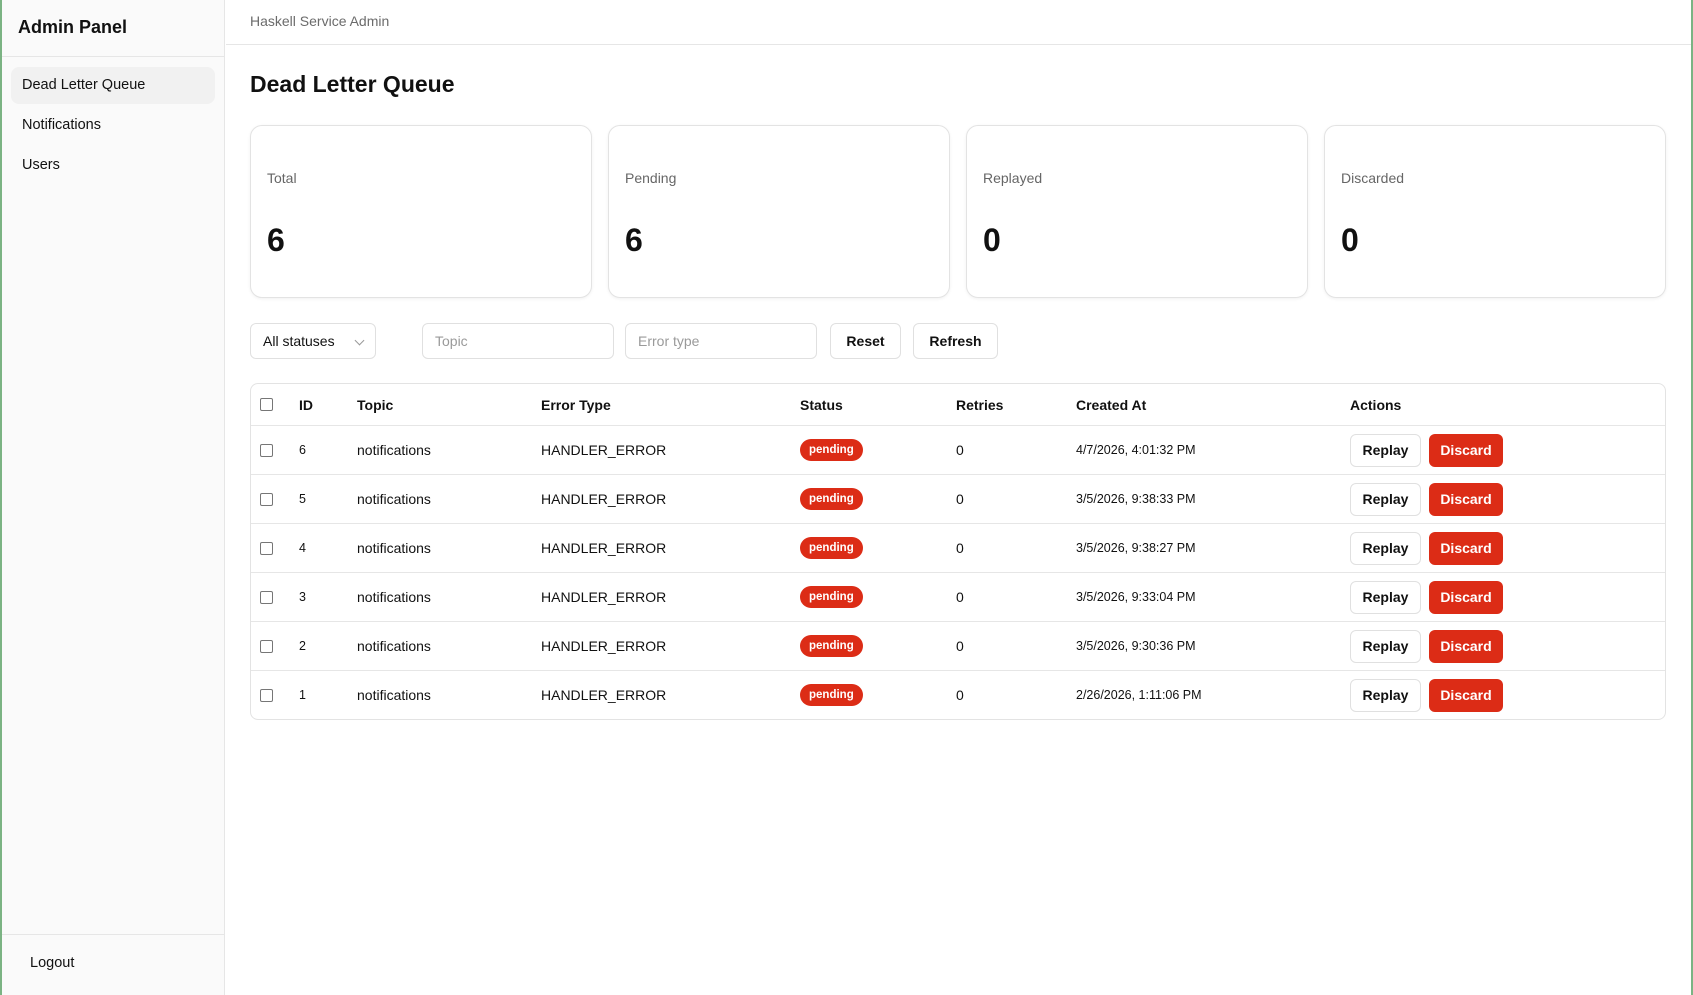 Image resolution: width=1693 pixels, height=995 pixels. What do you see at coordinates (576, 404) in the screenshot?
I see `col-header-error-type: Error Type` at bounding box center [576, 404].